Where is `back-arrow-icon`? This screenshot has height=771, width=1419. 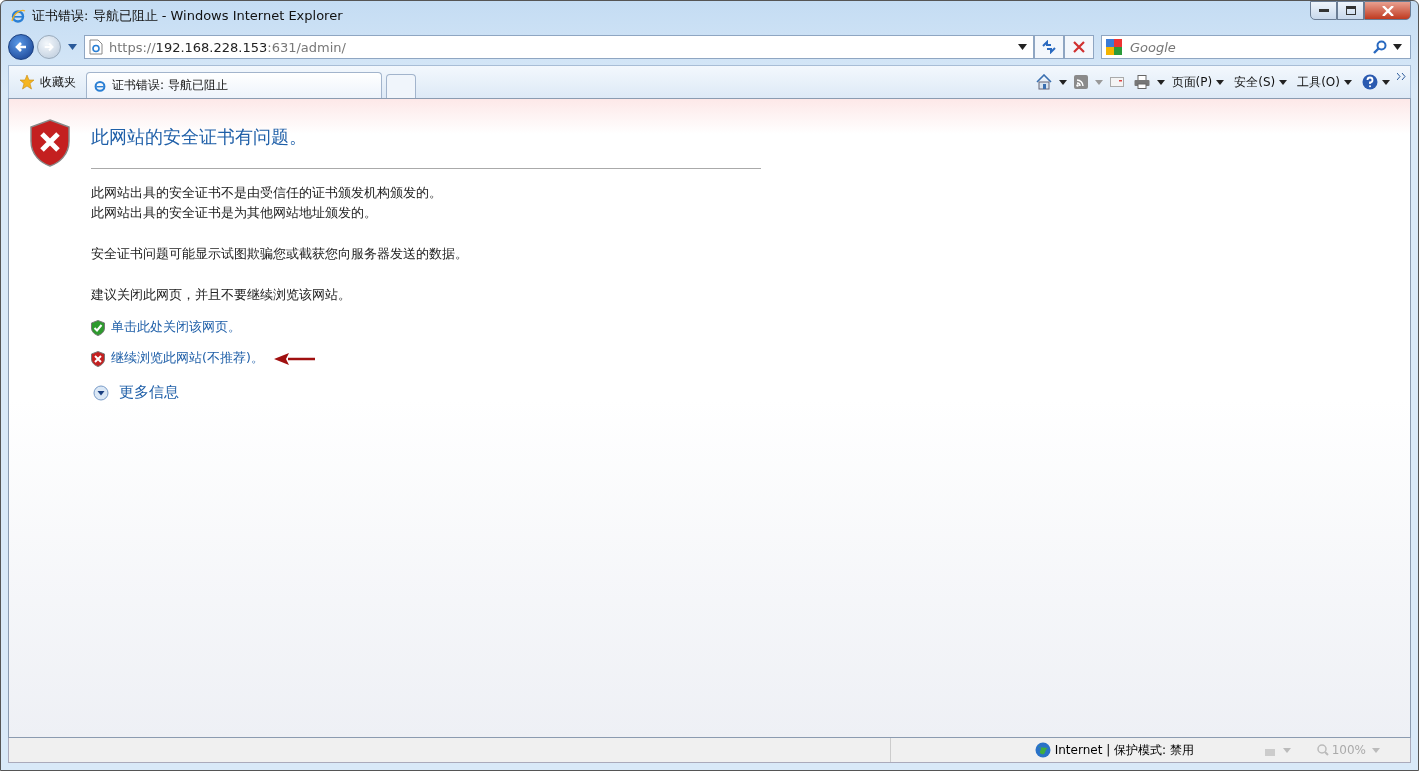 back-arrow-icon is located at coordinates (21, 47).